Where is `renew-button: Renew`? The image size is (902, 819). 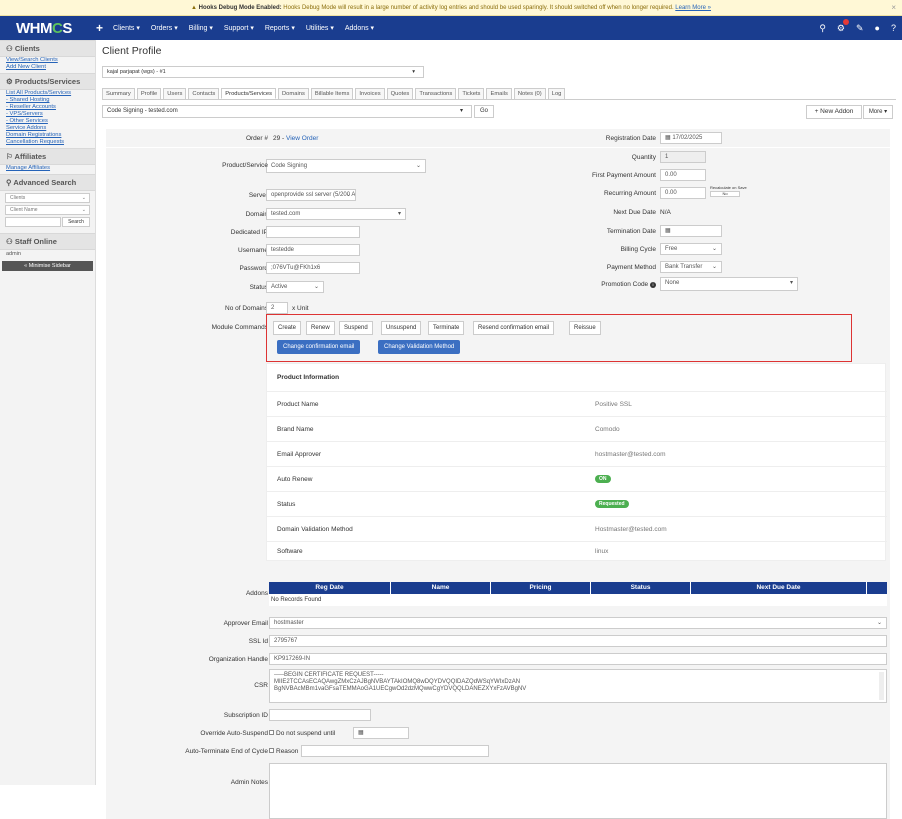 renew-button: Renew is located at coordinates (320, 328).